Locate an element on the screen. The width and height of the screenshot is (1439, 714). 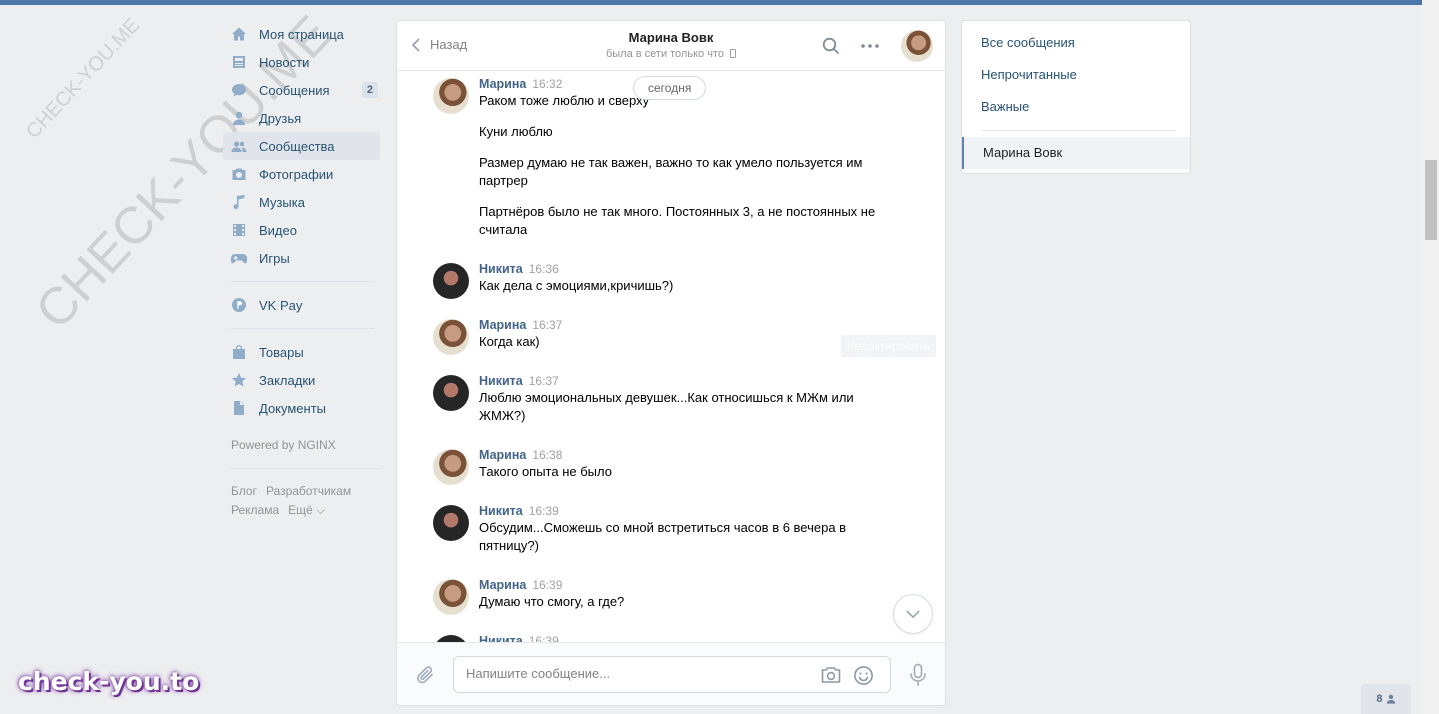
filter-all-messages: Все сообщения is located at coordinates (1076, 43).